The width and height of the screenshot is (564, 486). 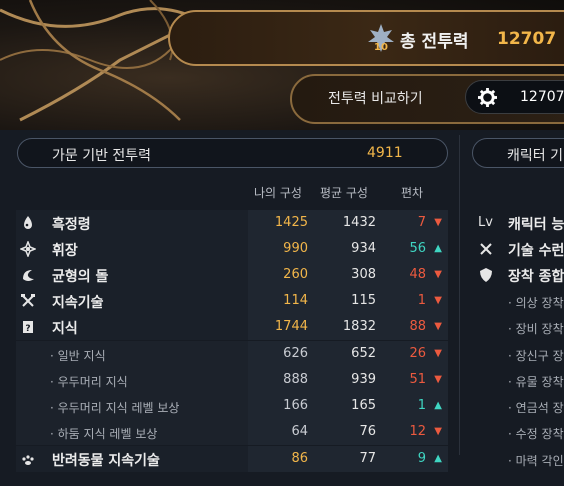 What do you see at coordinates (344, 193) in the screenshot?
I see `col-header-avg: 평균 구성` at bounding box center [344, 193].